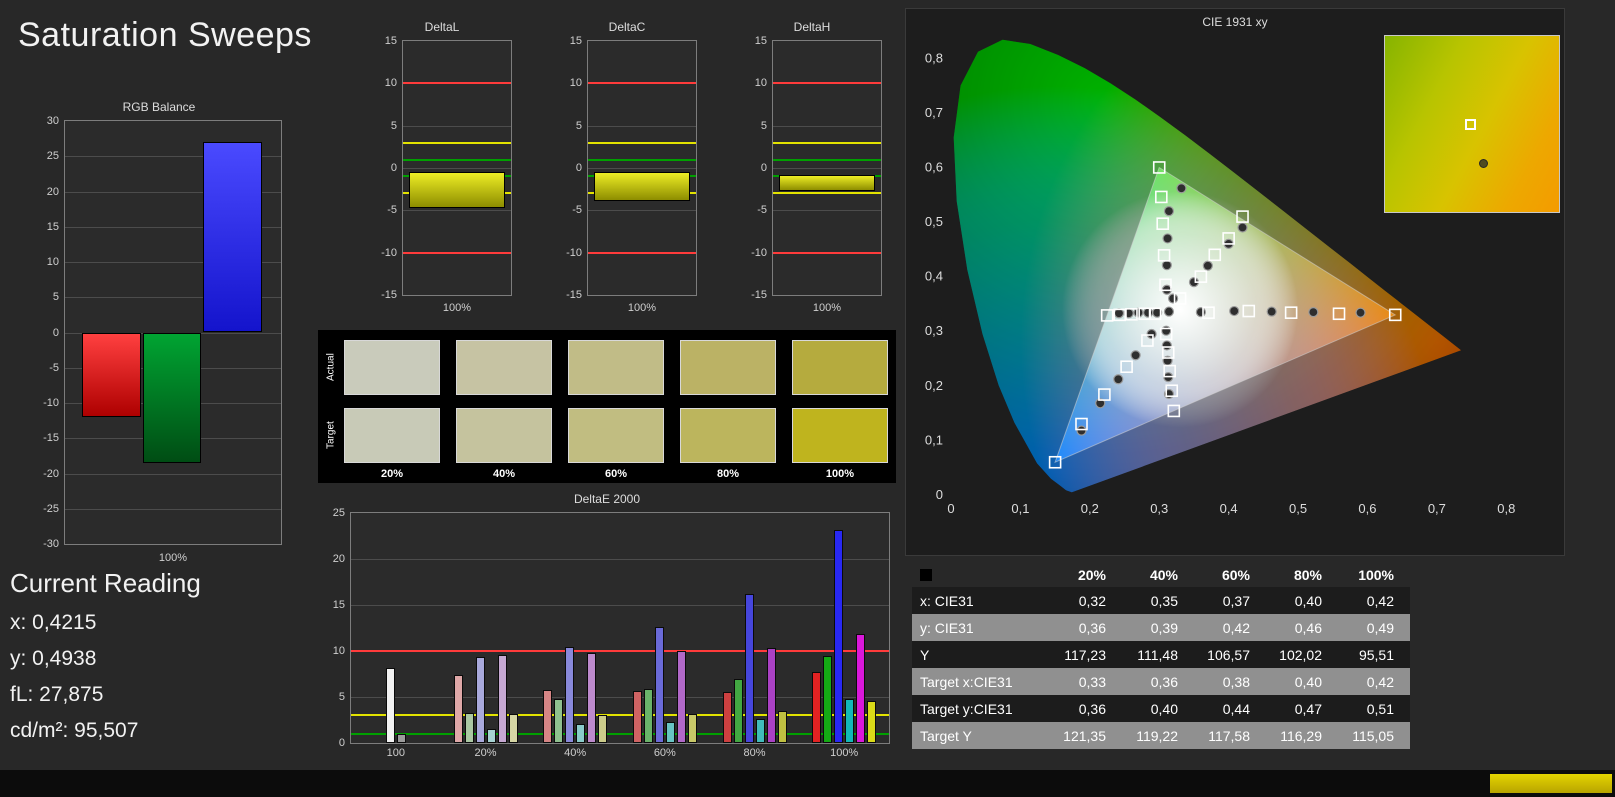  Describe the element at coordinates (827, 182) in the screenshot. I see `delta-error-bar` at that location.